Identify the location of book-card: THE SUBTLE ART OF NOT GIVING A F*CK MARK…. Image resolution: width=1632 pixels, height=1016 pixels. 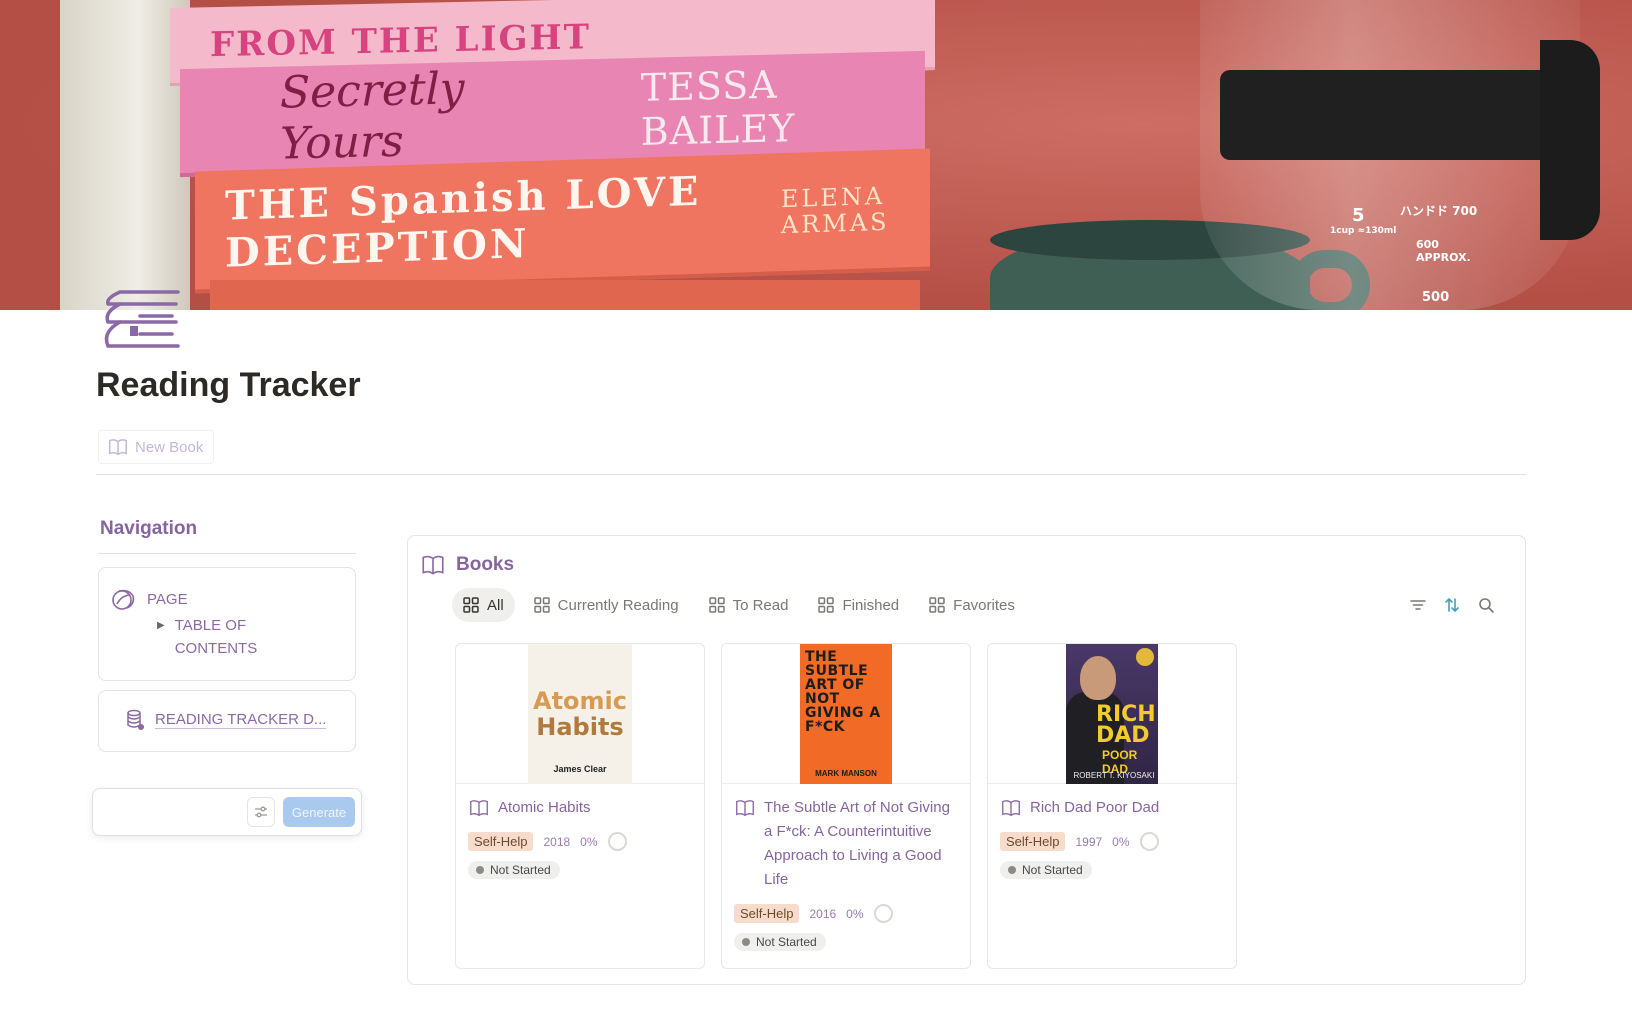
(846, 806).